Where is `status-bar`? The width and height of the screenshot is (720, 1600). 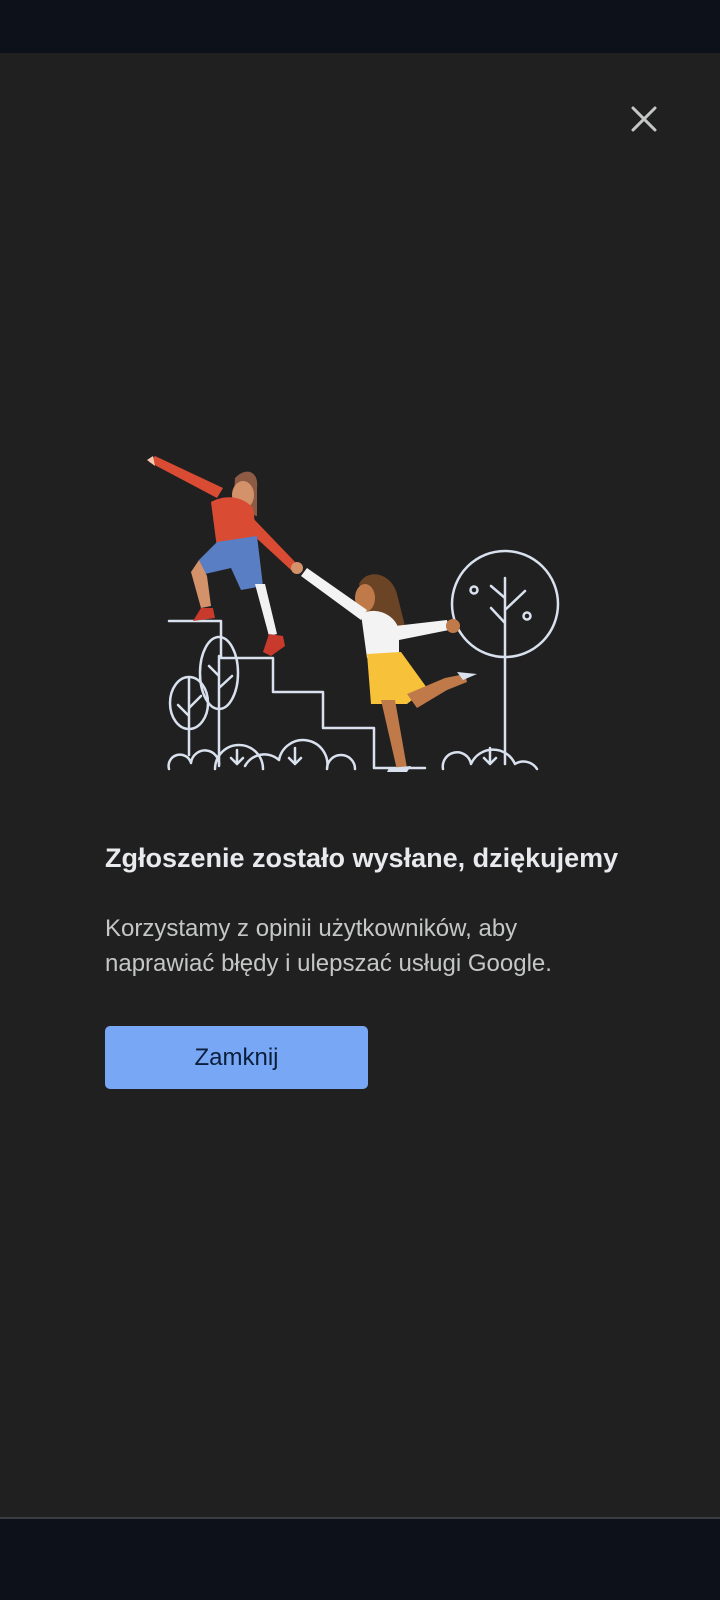
status-bar is located at coordinates (360, 26).